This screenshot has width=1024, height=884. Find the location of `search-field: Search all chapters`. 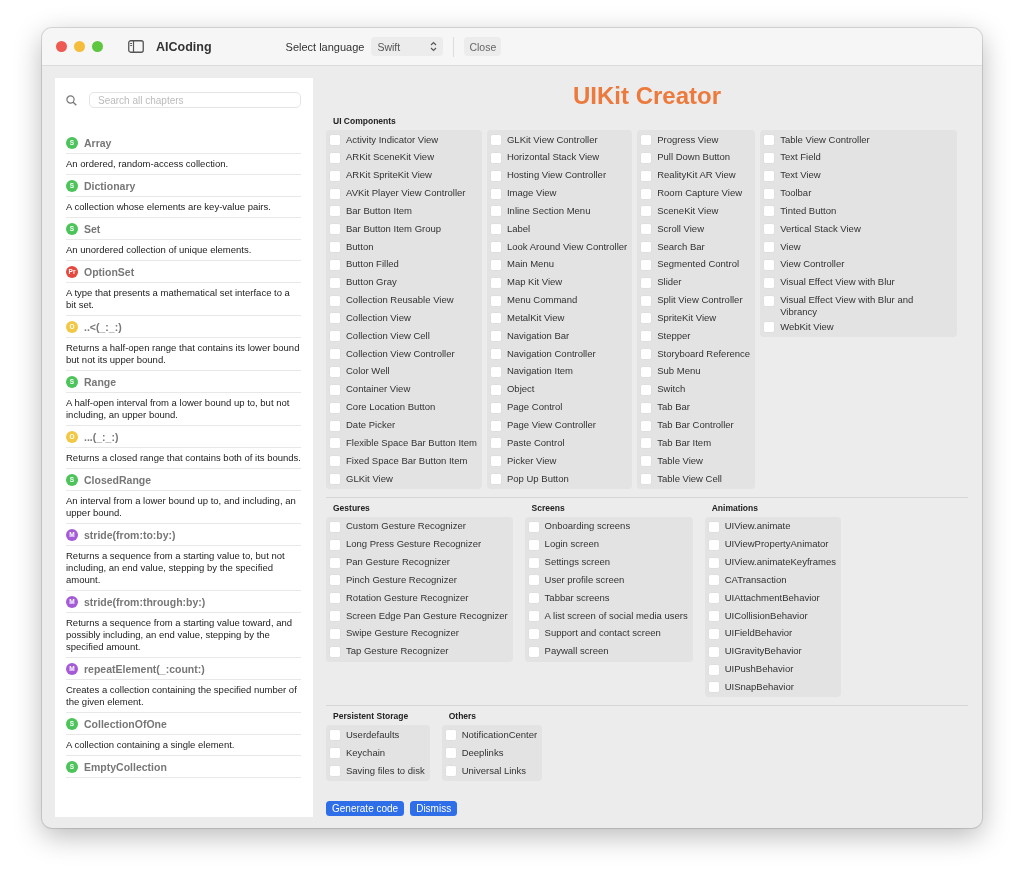

search-field: Search all chapters is located at coordinates (195, 100).